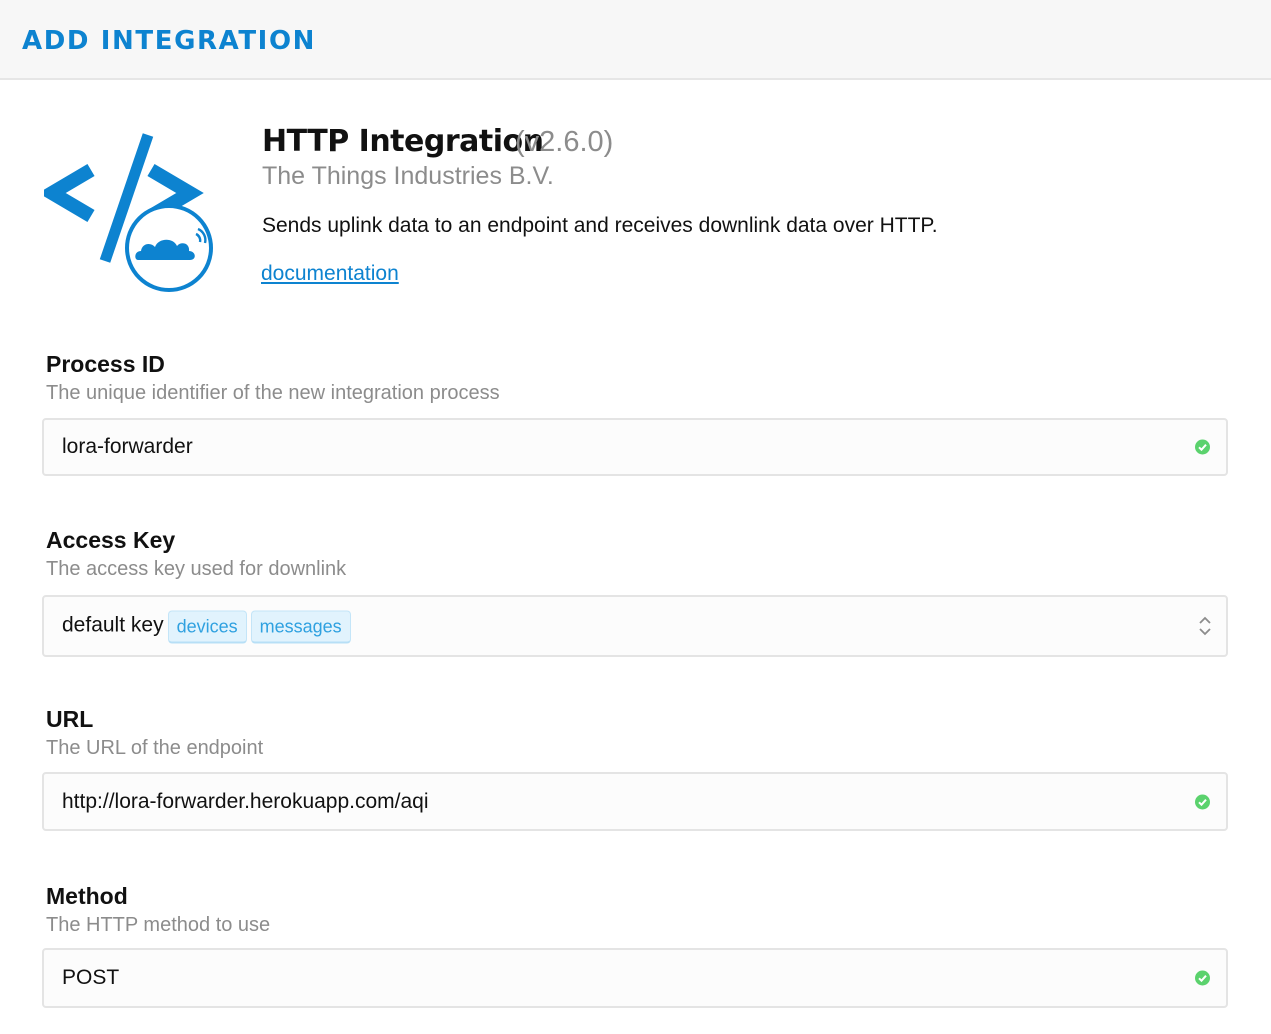 This screenshot has height=1034, width=1271. I want to click on url-label: URL, so click(70, 719).